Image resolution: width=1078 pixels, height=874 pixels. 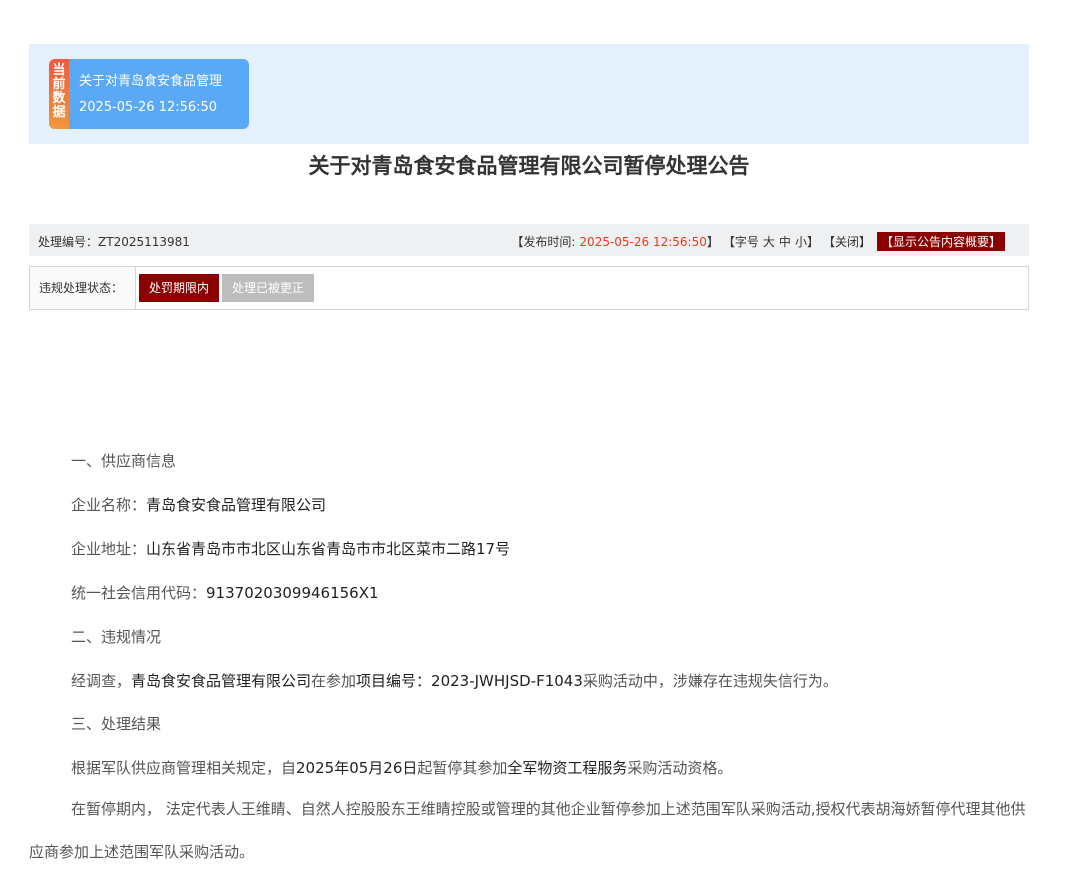 What do you see at coordinates (109, 549) in the screenshot?
I see `company-address-label: 企业地址：` at bounding box center [109, 549].